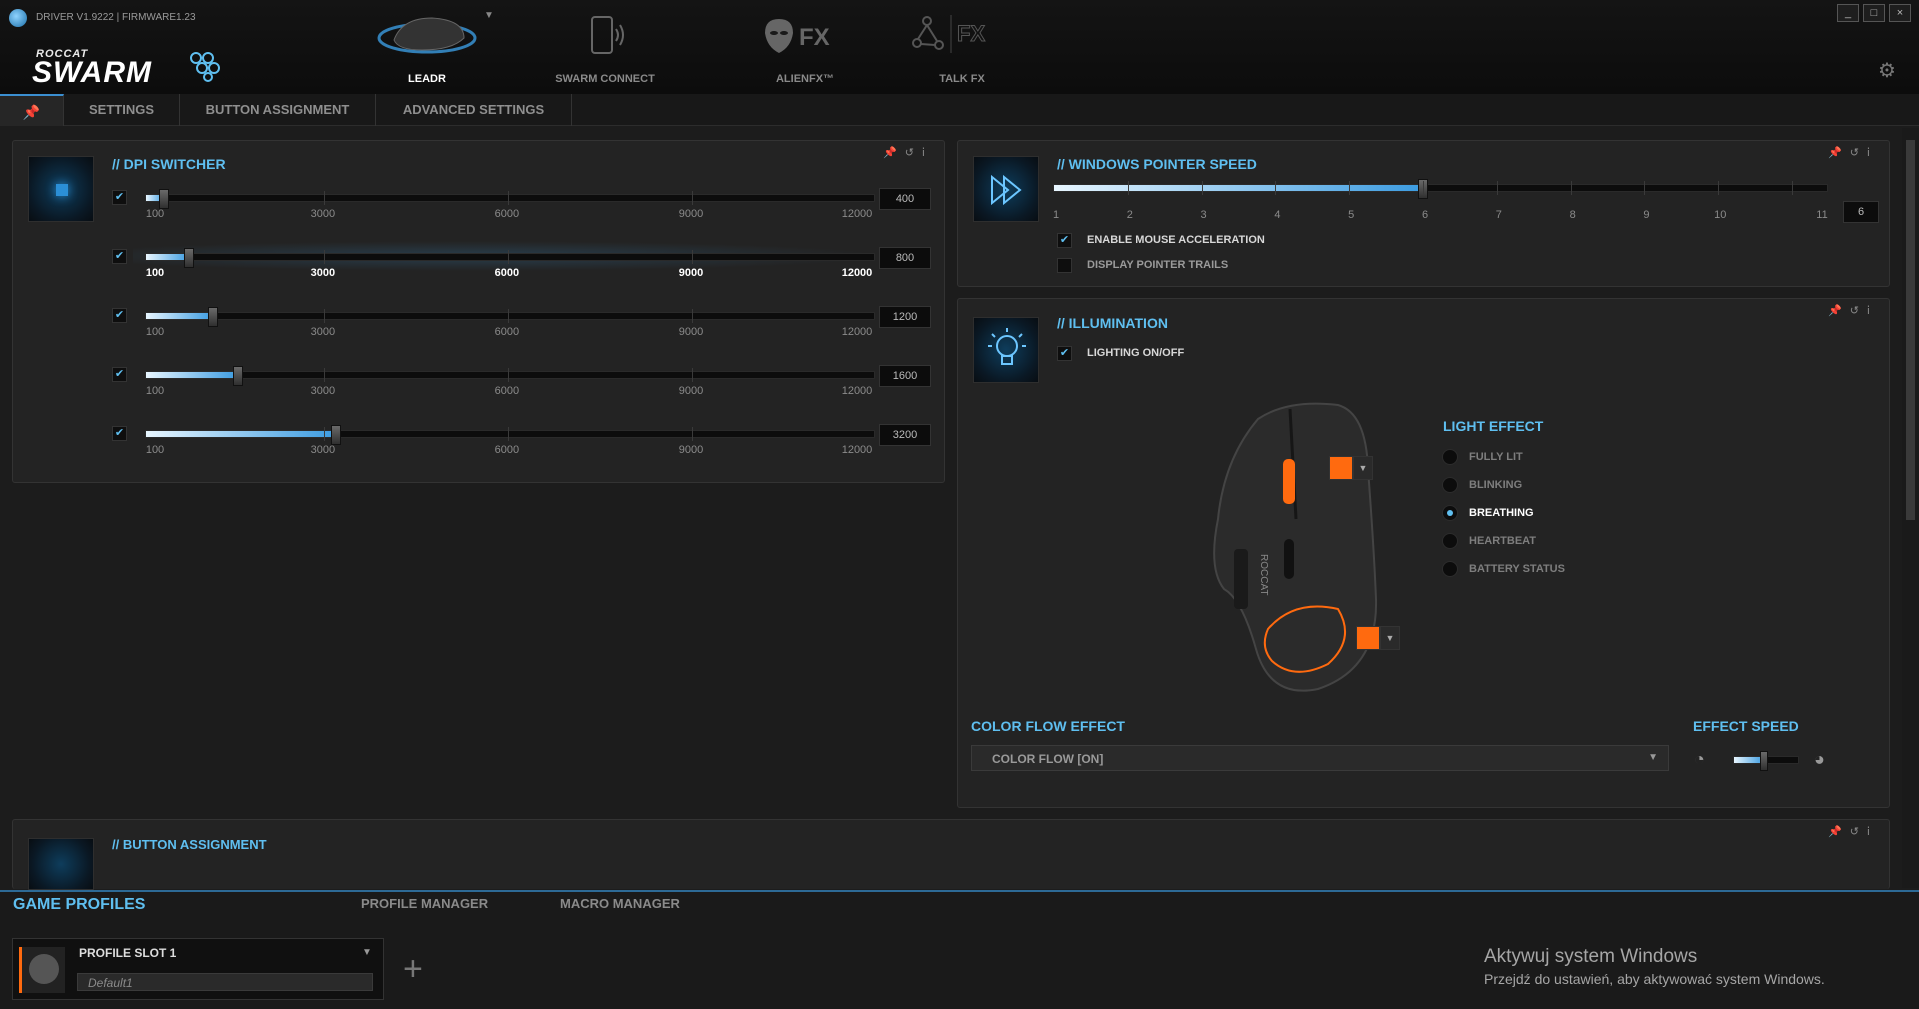  Describe the element at coordinates (413, 969) in the screenshot. I see `add-profile-button: +` at that location.